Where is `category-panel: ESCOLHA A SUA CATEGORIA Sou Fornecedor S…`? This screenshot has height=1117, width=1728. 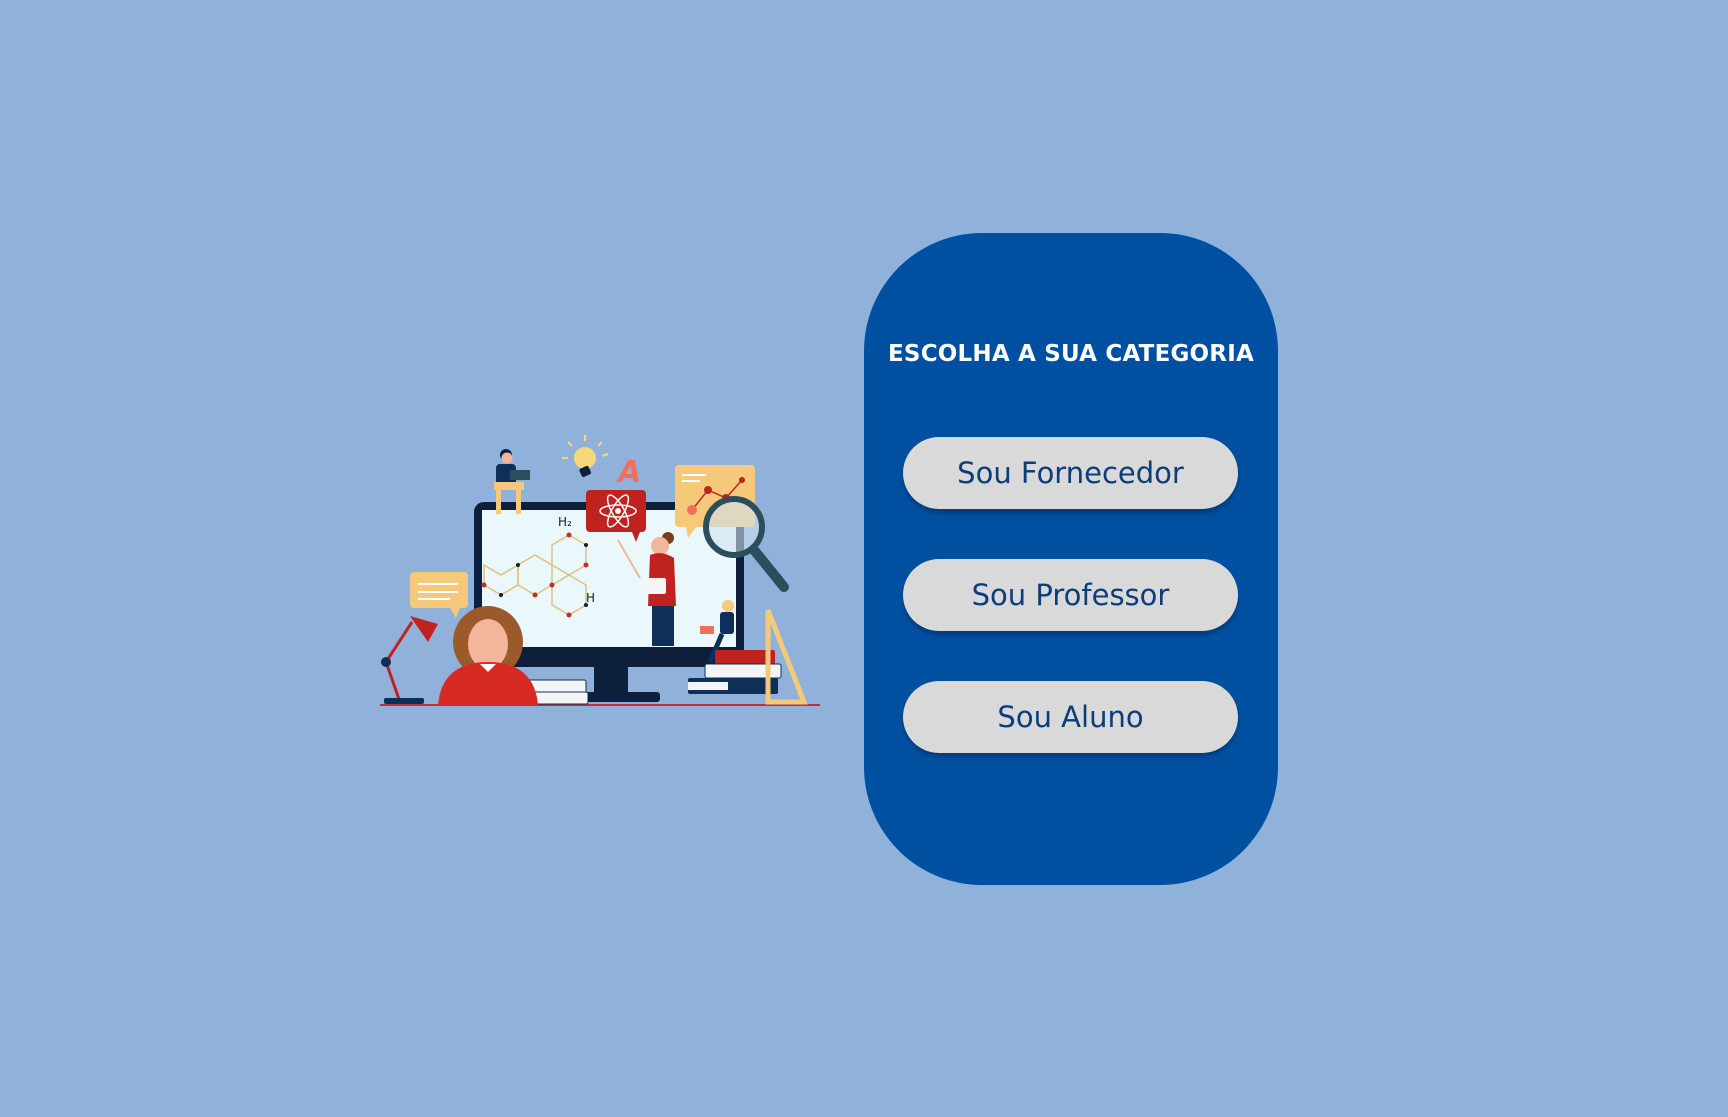 category-panel: ESCOLHA A SUA CATEGORIA Sou Fornecedor S… is located at coordinates (1071, 559).